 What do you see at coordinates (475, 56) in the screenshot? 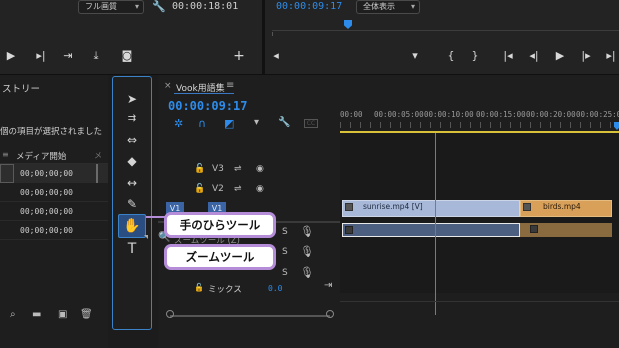
I see `out-point-icon: }` at bounding box center [475, 56].